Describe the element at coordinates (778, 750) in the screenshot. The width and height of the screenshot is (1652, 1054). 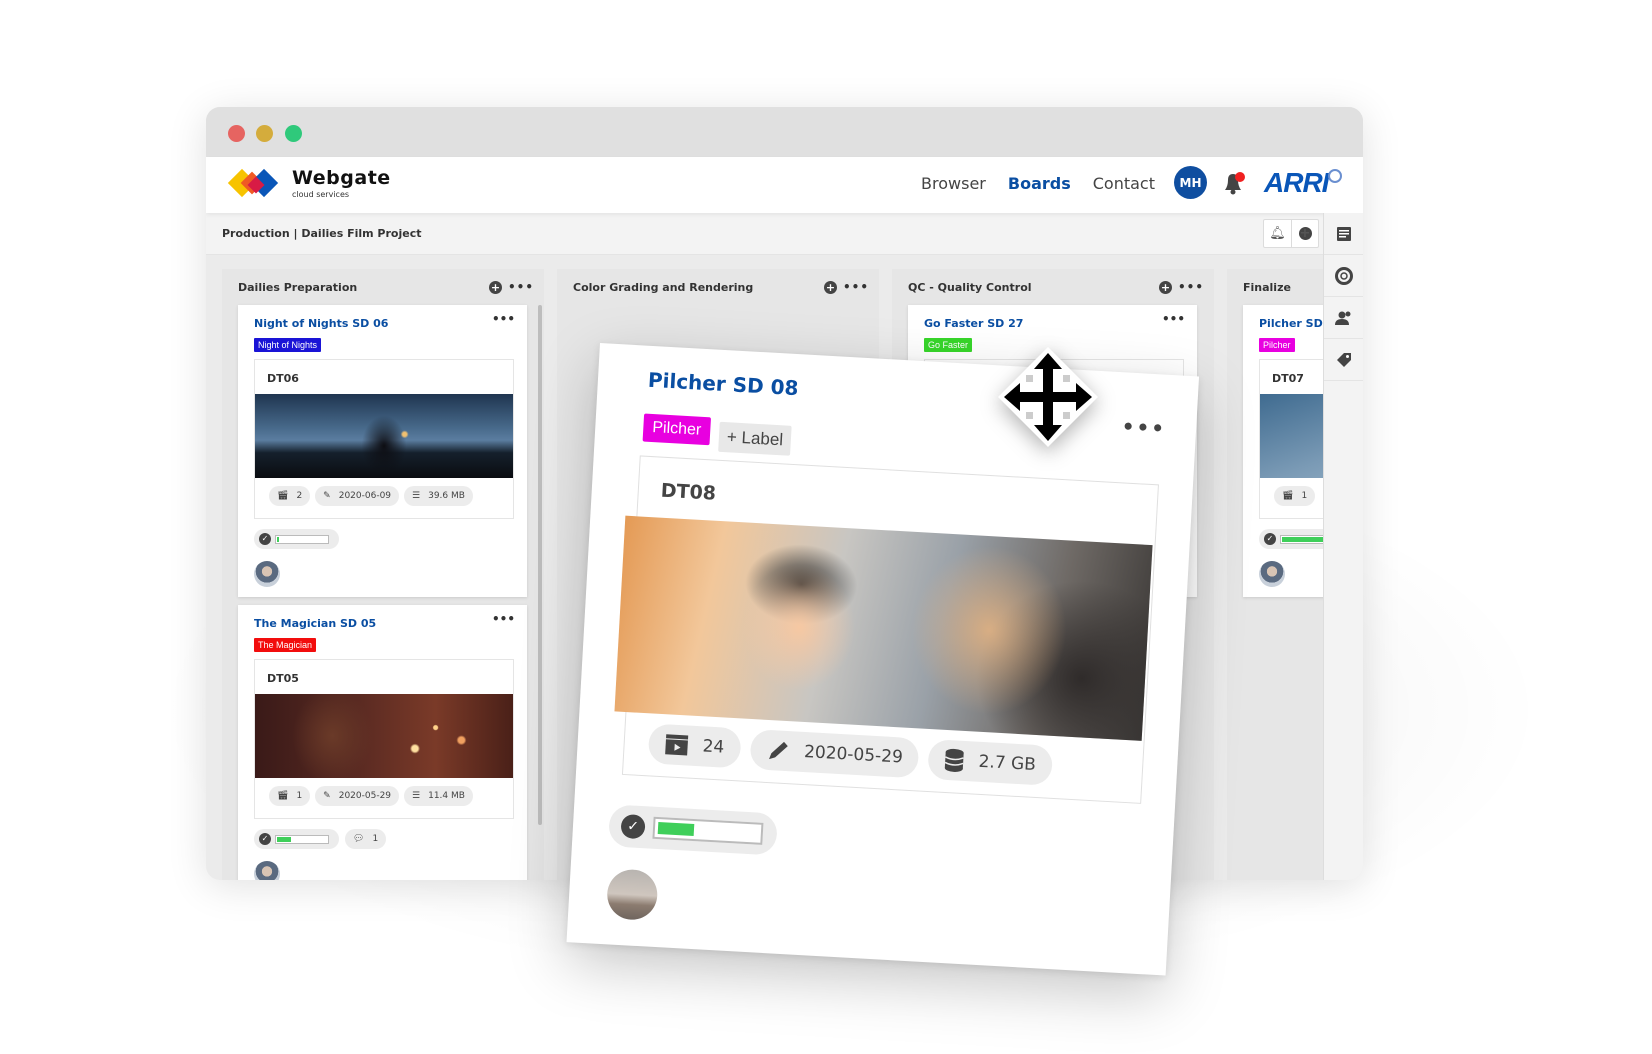
I see `pencil-icon` at that location.